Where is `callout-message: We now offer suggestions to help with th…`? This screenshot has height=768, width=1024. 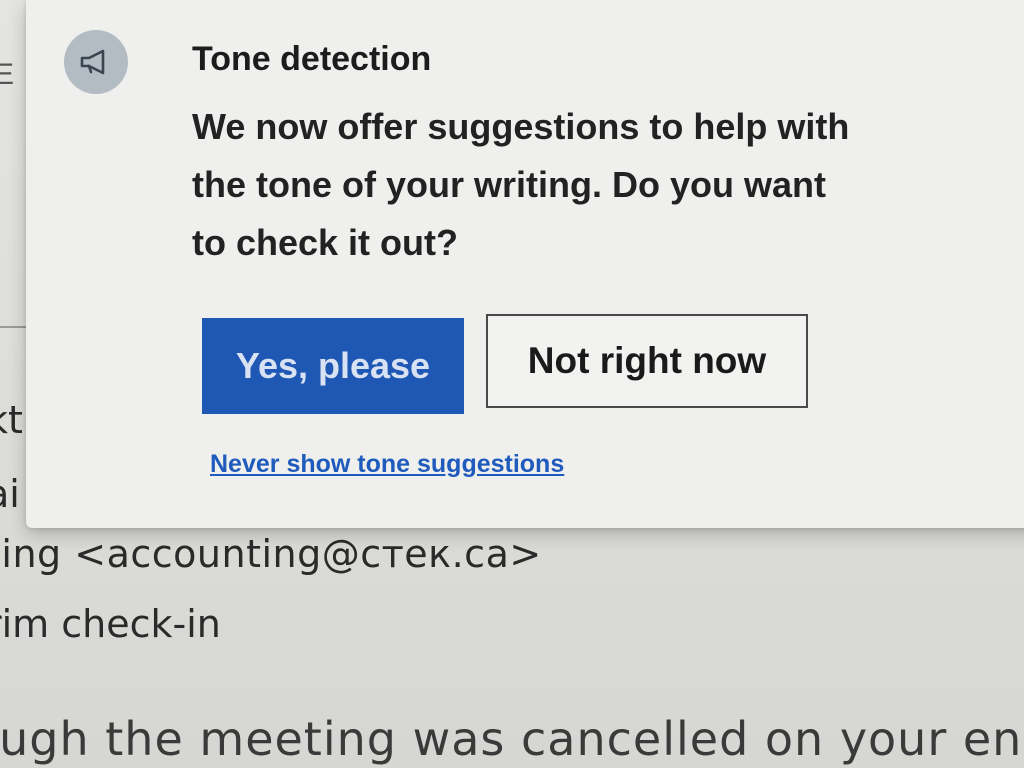
callout-message: We now offer suggestions to help with th… is located at coordinates (521, 184).